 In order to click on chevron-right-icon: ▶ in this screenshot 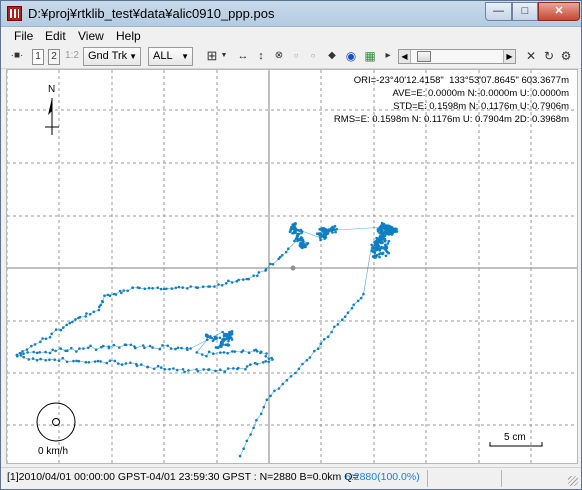, I will do `click(509, 56)`.